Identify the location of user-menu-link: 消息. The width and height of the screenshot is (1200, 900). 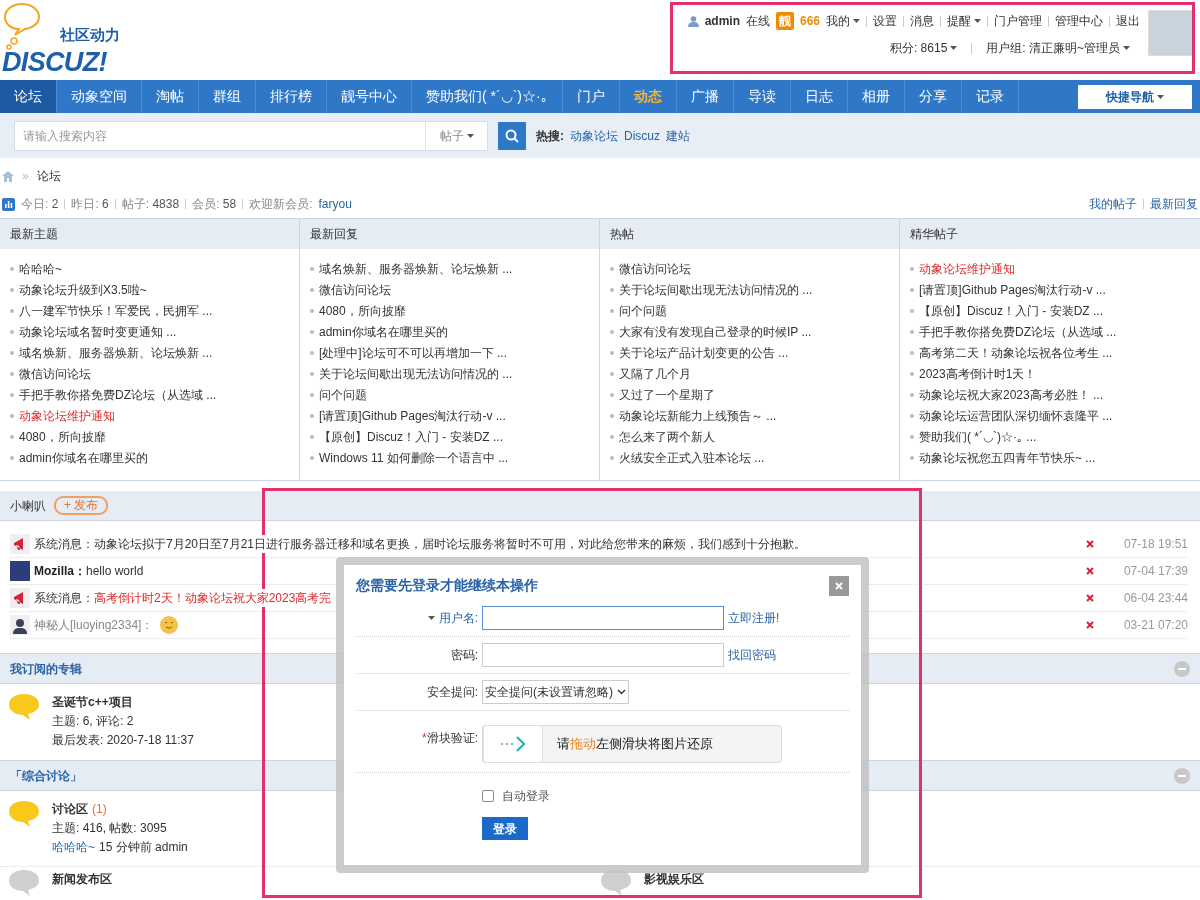
(922, 21).